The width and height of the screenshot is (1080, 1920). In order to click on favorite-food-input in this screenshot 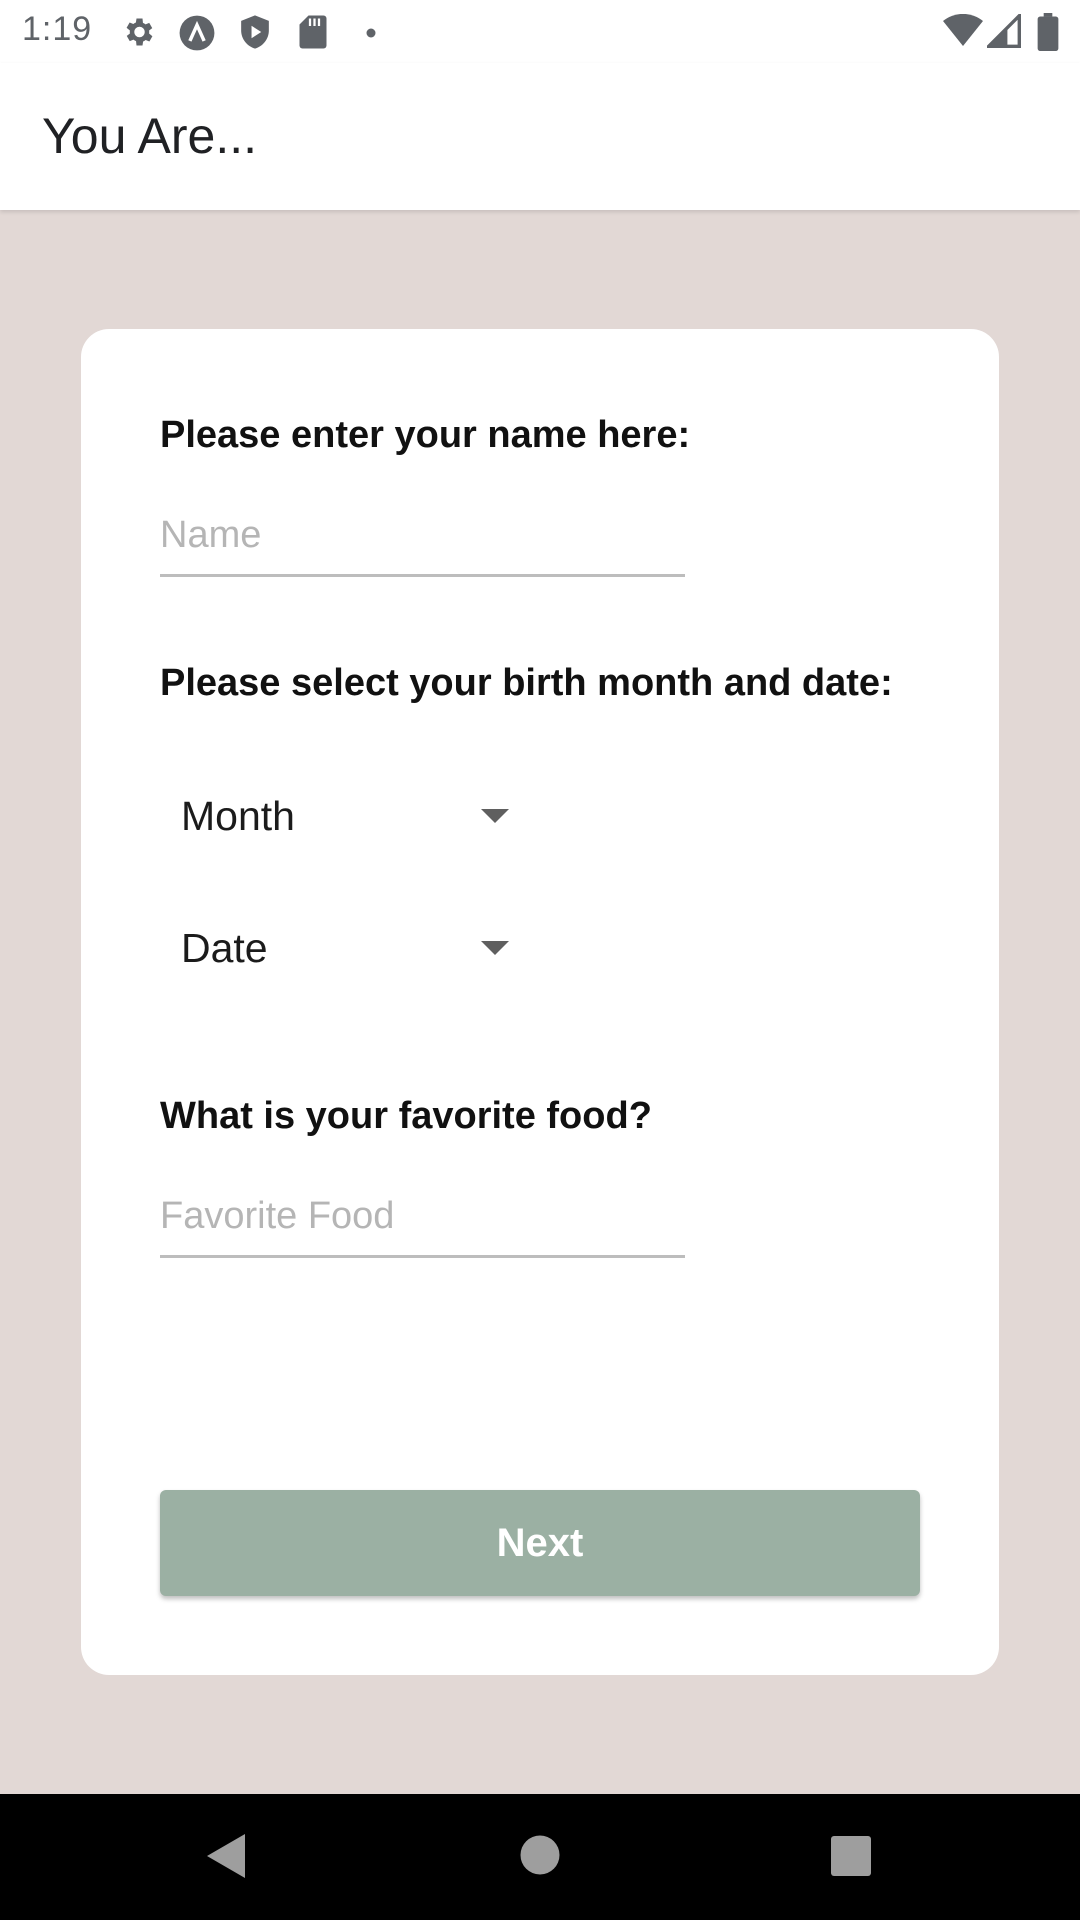, I will do `click(422, 1218)`.